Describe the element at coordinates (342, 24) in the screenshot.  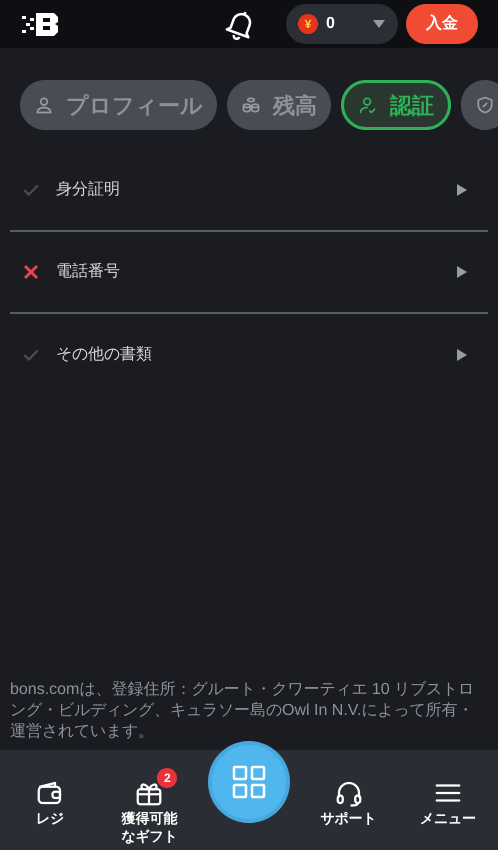
I see `balance-dropdown: ¥ 0` at that location.